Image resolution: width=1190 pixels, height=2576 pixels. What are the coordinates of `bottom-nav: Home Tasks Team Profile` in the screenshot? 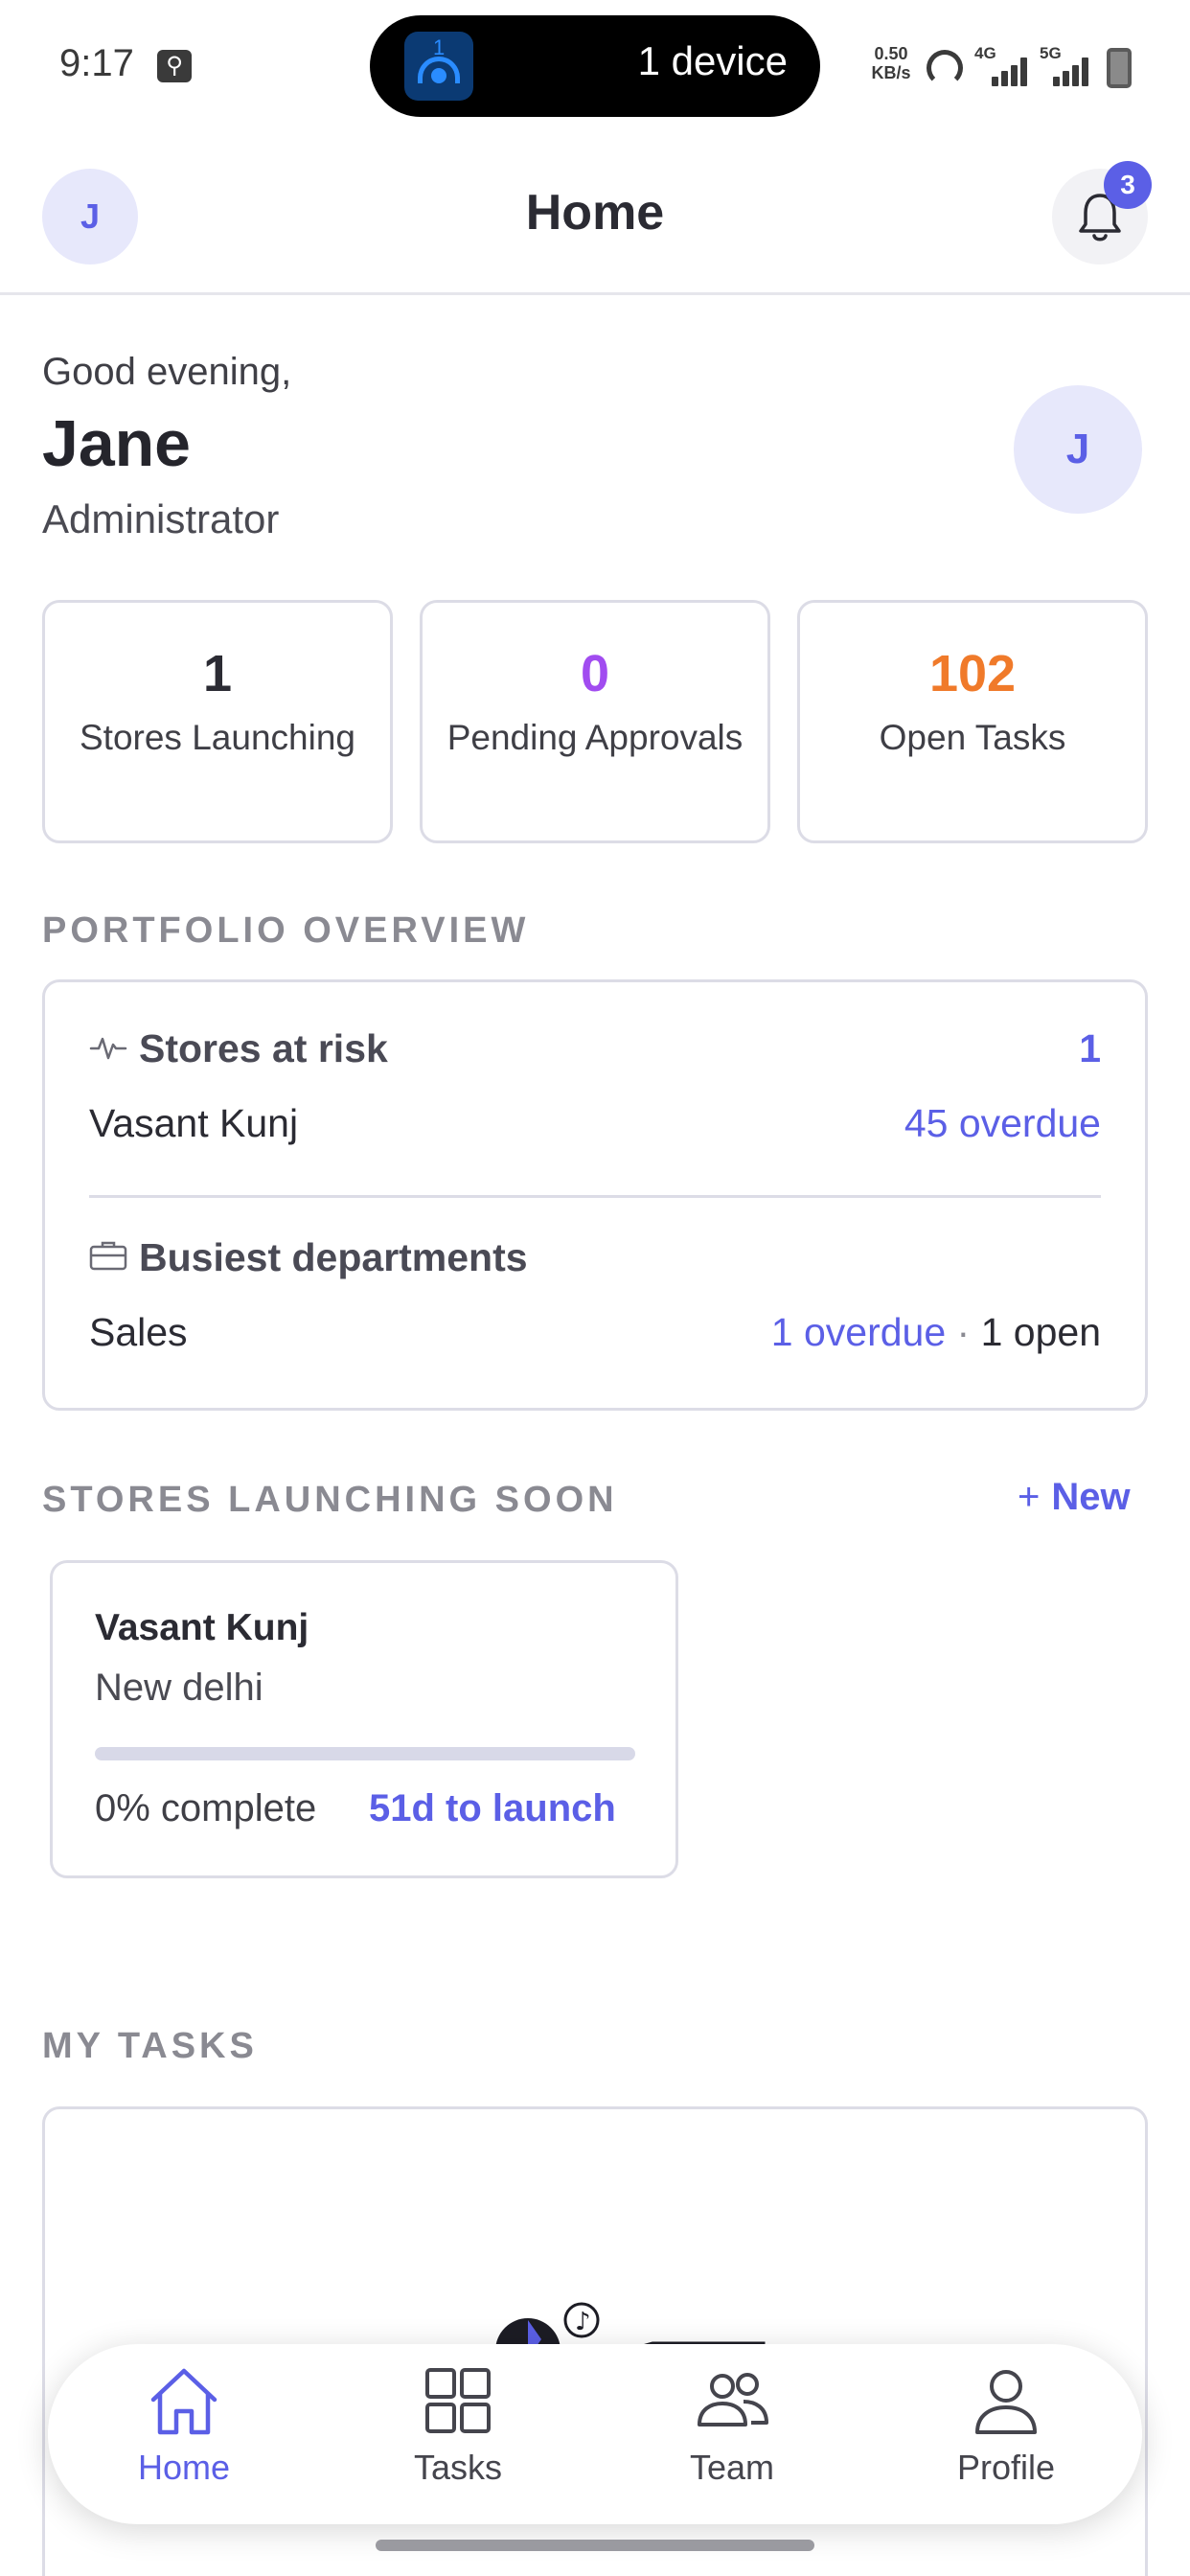 It's located at (595, 2434).